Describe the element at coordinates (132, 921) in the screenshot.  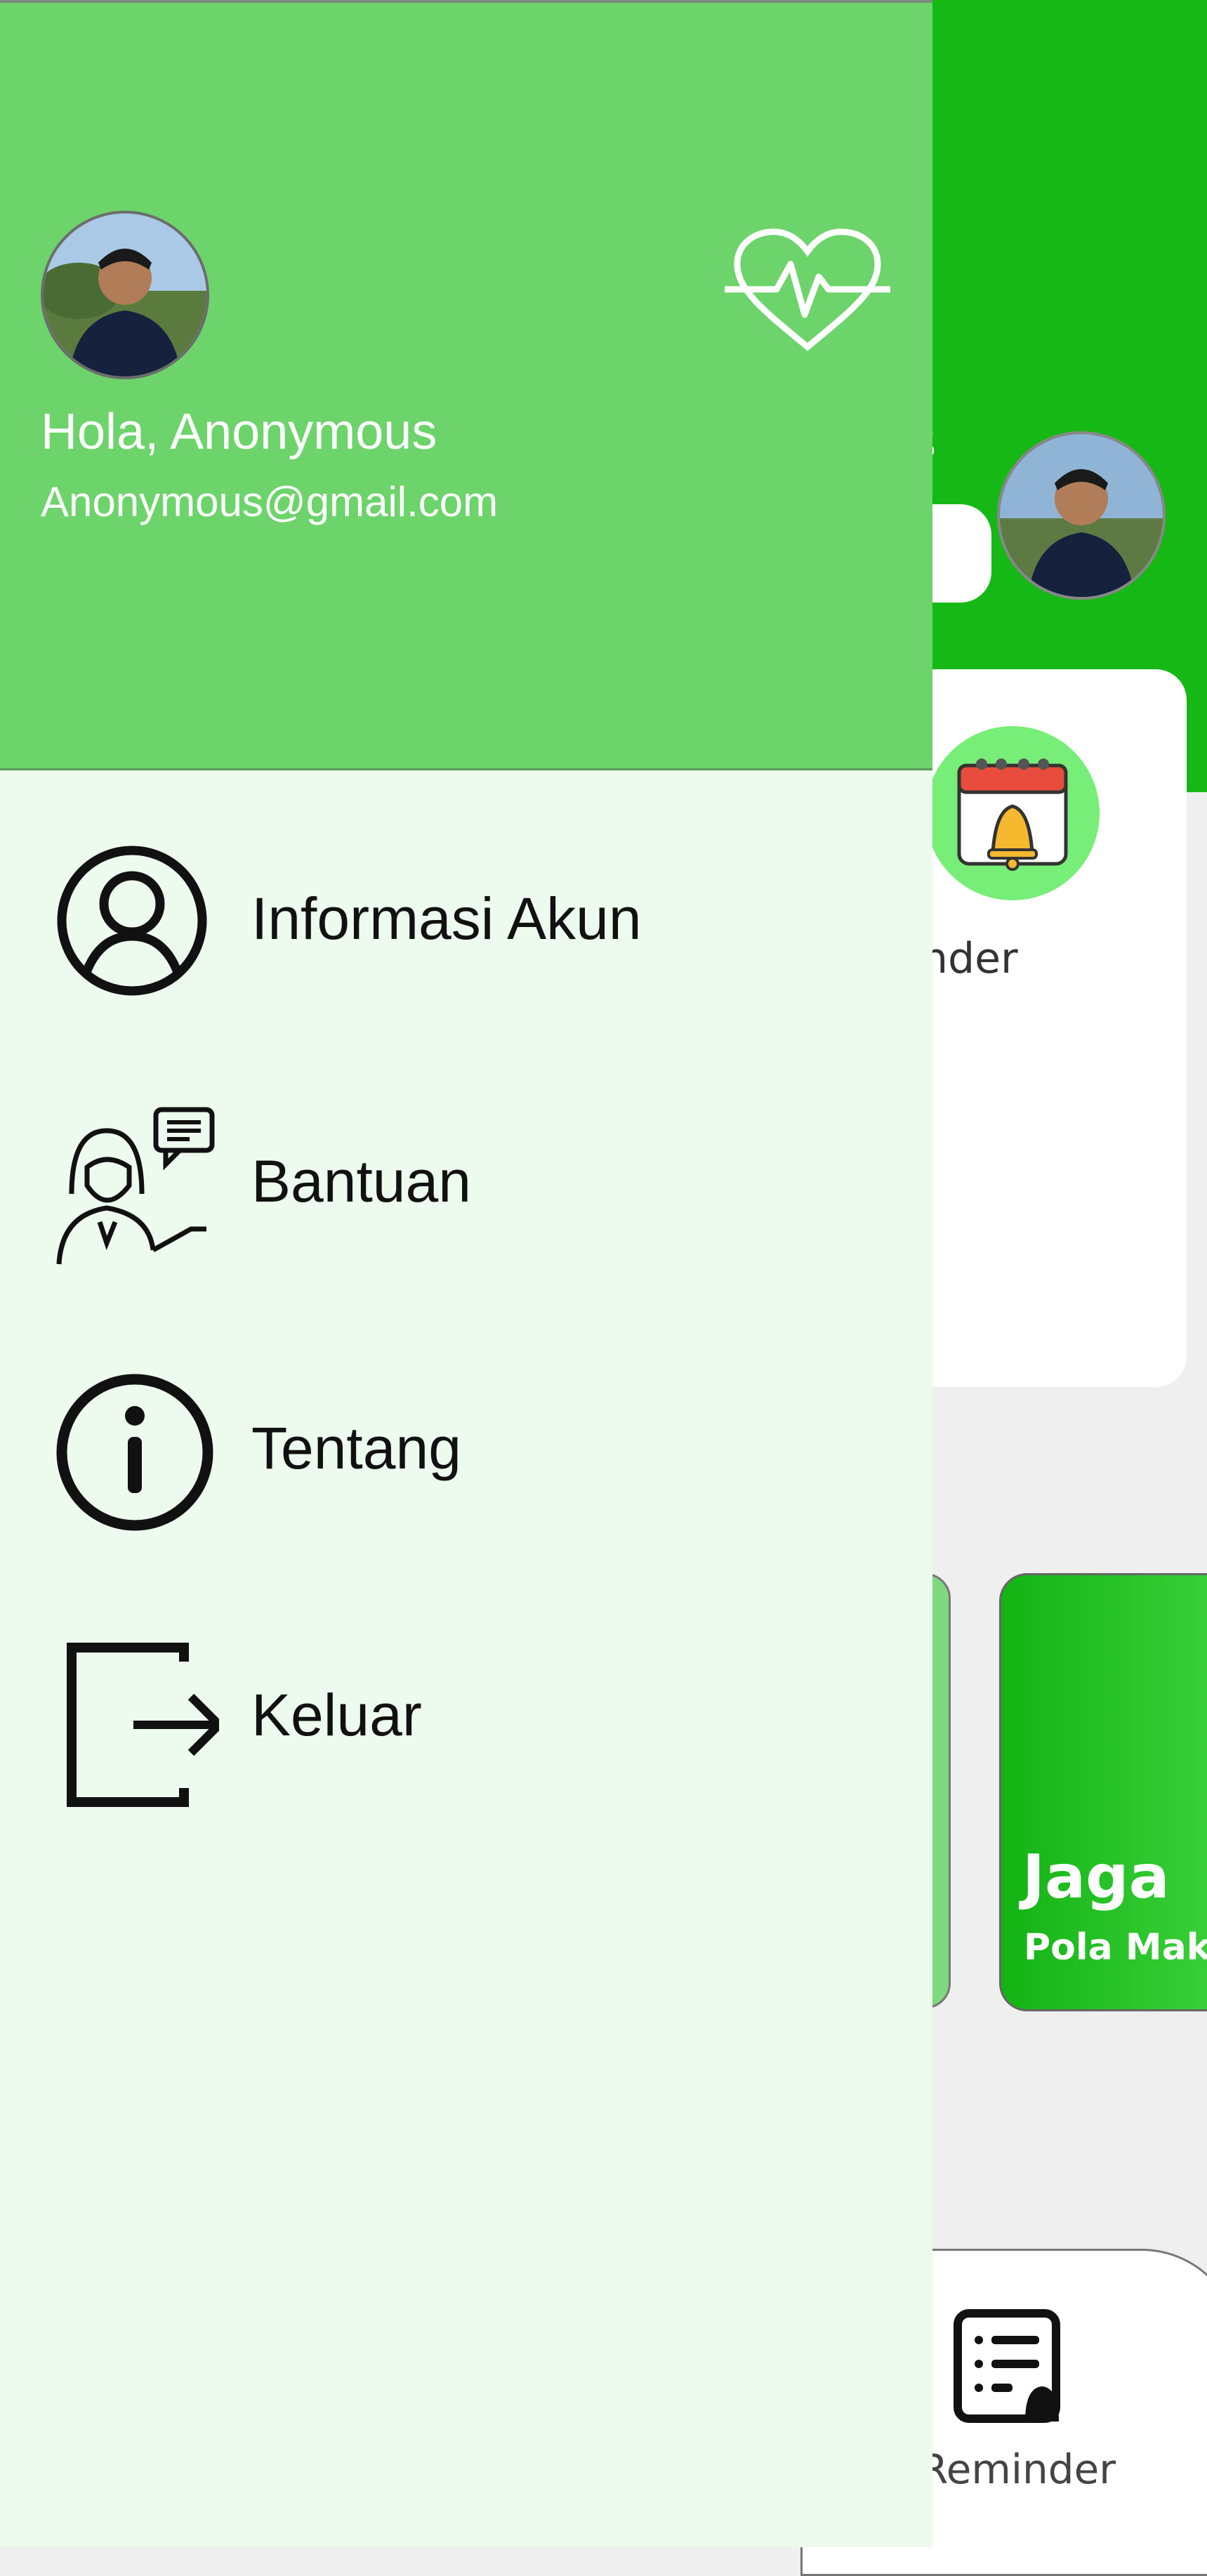
I see `user-circle-icon` at that location.